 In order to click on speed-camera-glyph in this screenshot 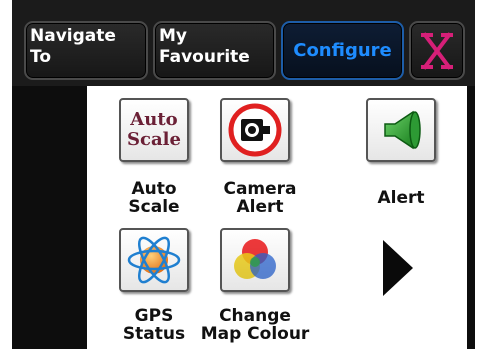, I will do `click(255, 130)`.